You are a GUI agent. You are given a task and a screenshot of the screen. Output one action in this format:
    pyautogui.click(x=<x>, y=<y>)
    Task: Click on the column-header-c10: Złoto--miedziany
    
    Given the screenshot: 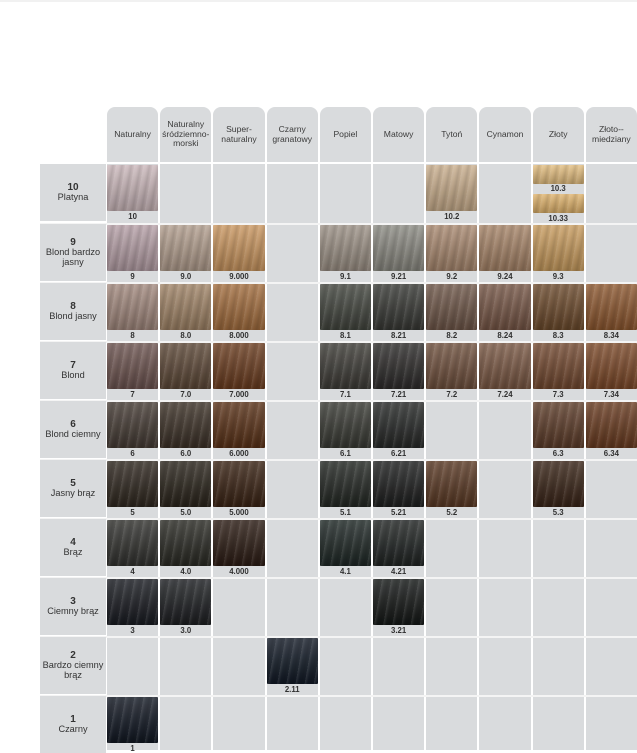 What is the action you would take?
    pyautogui.click(x=611, y=134)
    